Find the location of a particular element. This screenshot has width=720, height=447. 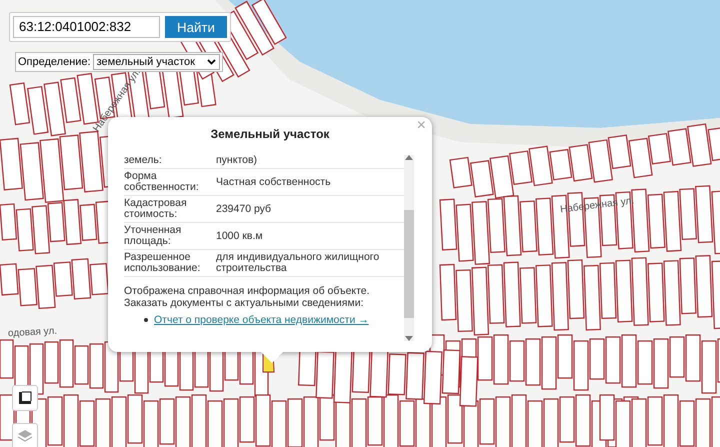

popup-title: Земельный участок is located at coordinates (270, 134).